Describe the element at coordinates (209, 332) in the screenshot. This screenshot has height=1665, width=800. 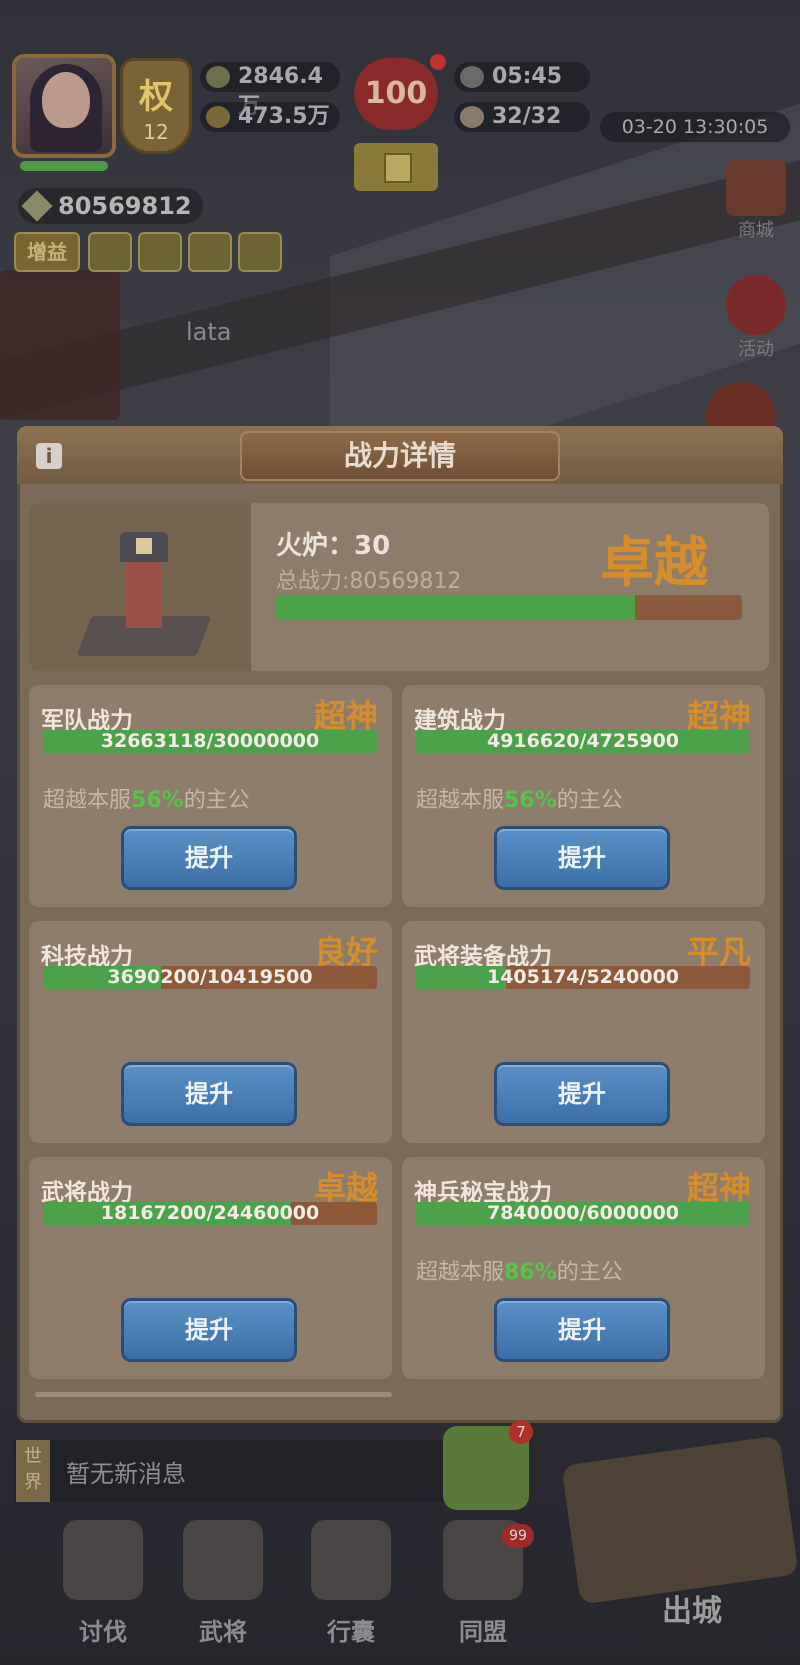
I see `player-name-label: lata` at that location.